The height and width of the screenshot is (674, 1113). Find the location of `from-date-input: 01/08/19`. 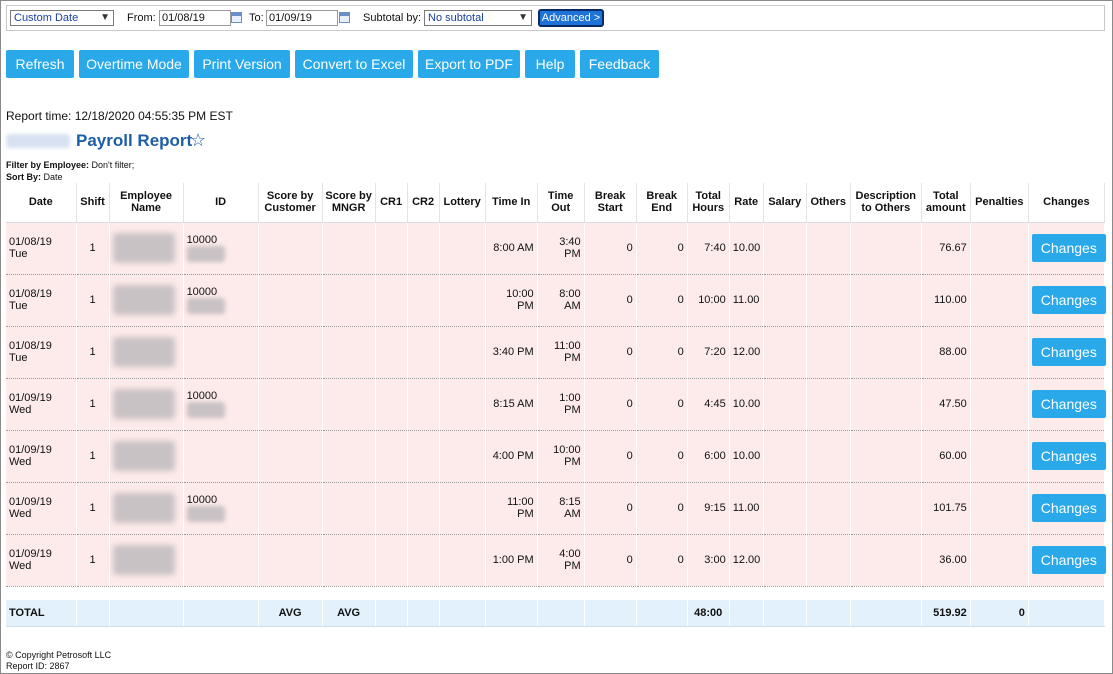

from-date-input: 01/08/19 is located at coordinates (195, 18).